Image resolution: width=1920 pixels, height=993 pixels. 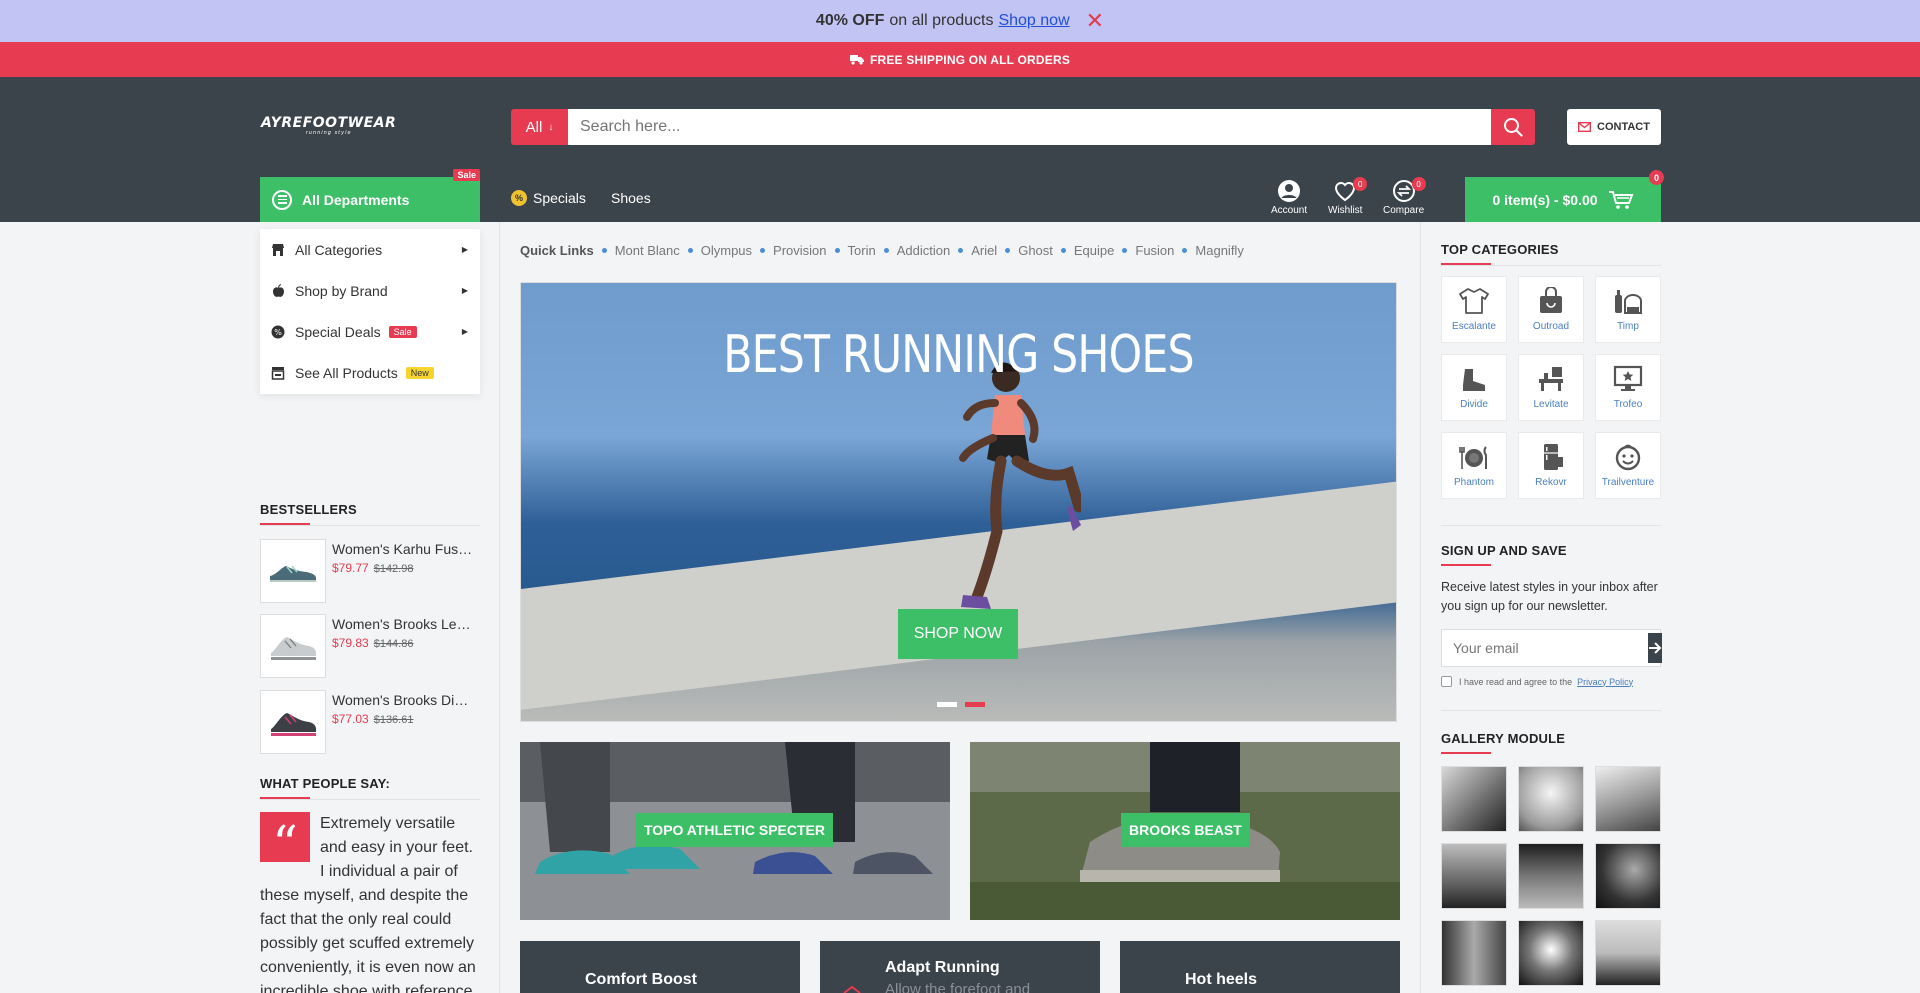 I want to click on banner-label: TOPO ATHLETIC SPECTER, so click(x=734, y=830).